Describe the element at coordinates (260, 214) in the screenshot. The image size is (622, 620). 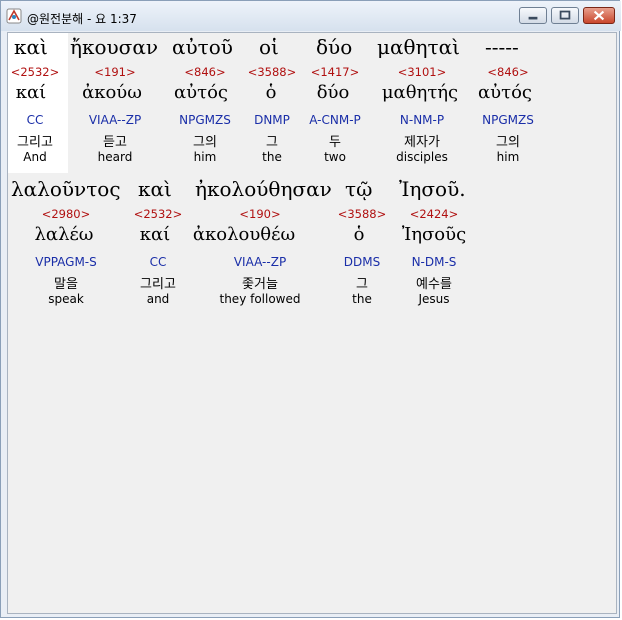
I see `strong-number: <190>` at that location.